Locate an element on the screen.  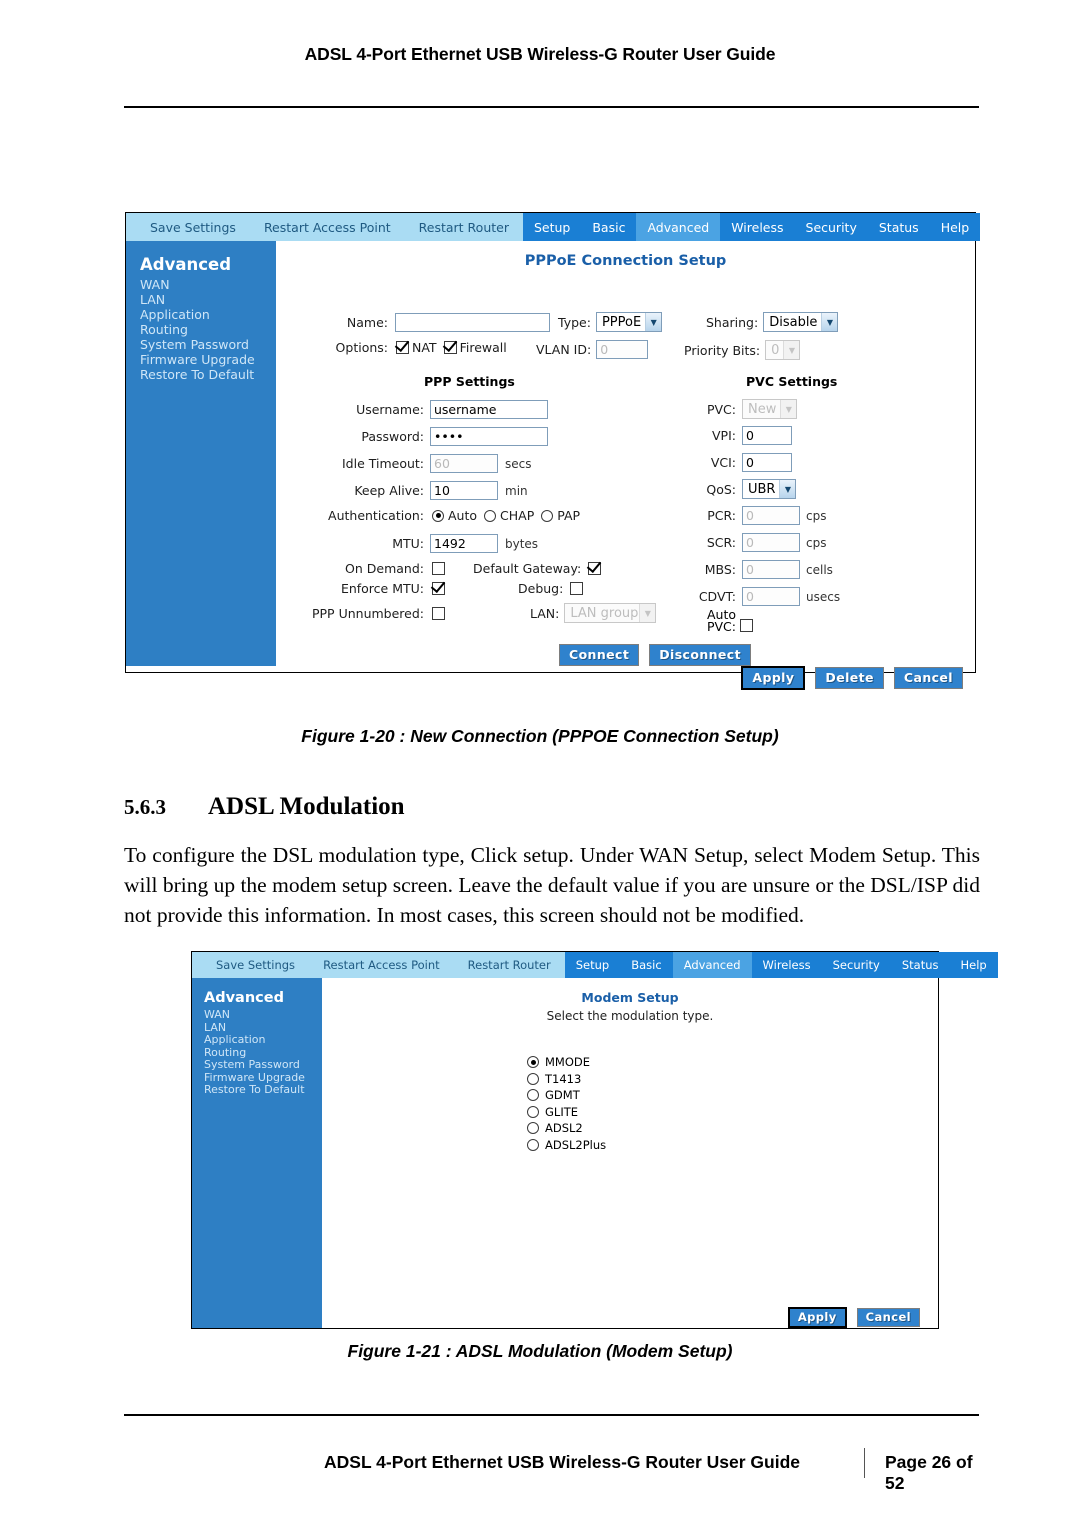
tab-advanced-2: Advanced is located at coordinates (712, 965).